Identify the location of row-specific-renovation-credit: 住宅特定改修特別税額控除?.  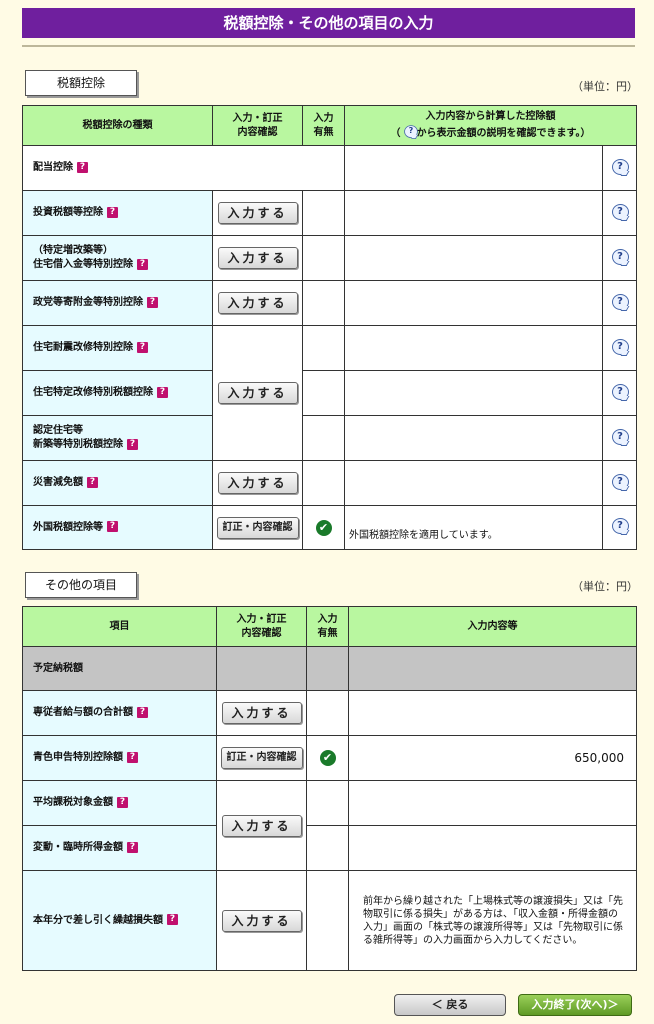
(117, 393).